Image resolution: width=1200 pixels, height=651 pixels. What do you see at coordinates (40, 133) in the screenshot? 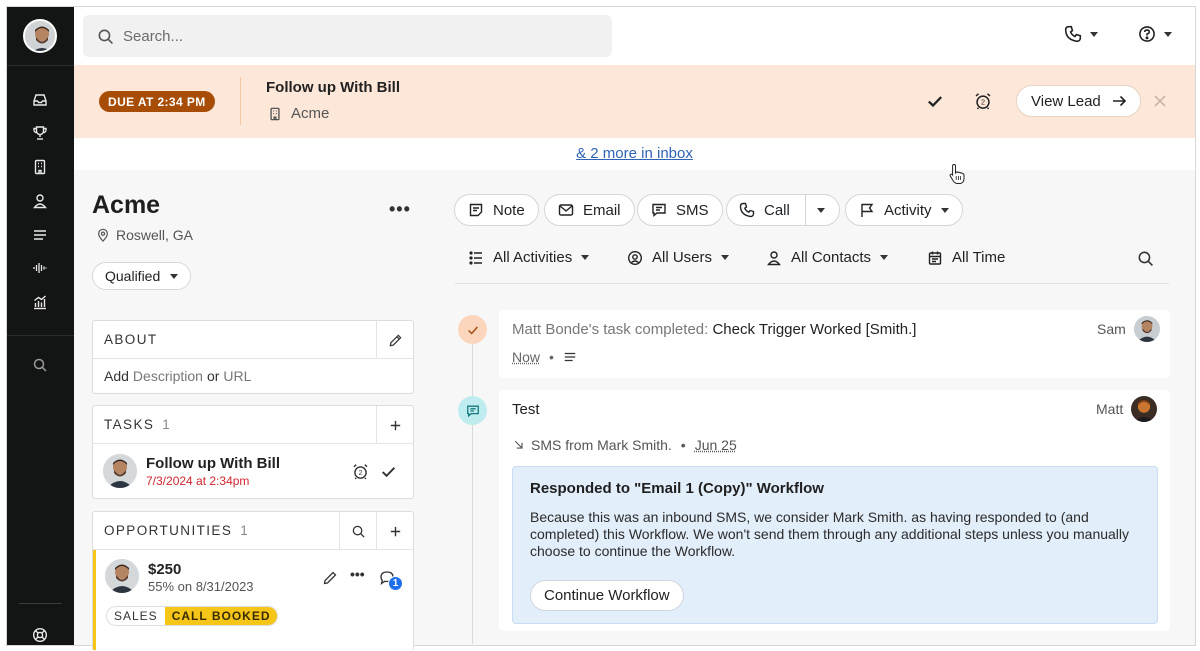
I see `trophy-icon` at bounding box center [40, 133].